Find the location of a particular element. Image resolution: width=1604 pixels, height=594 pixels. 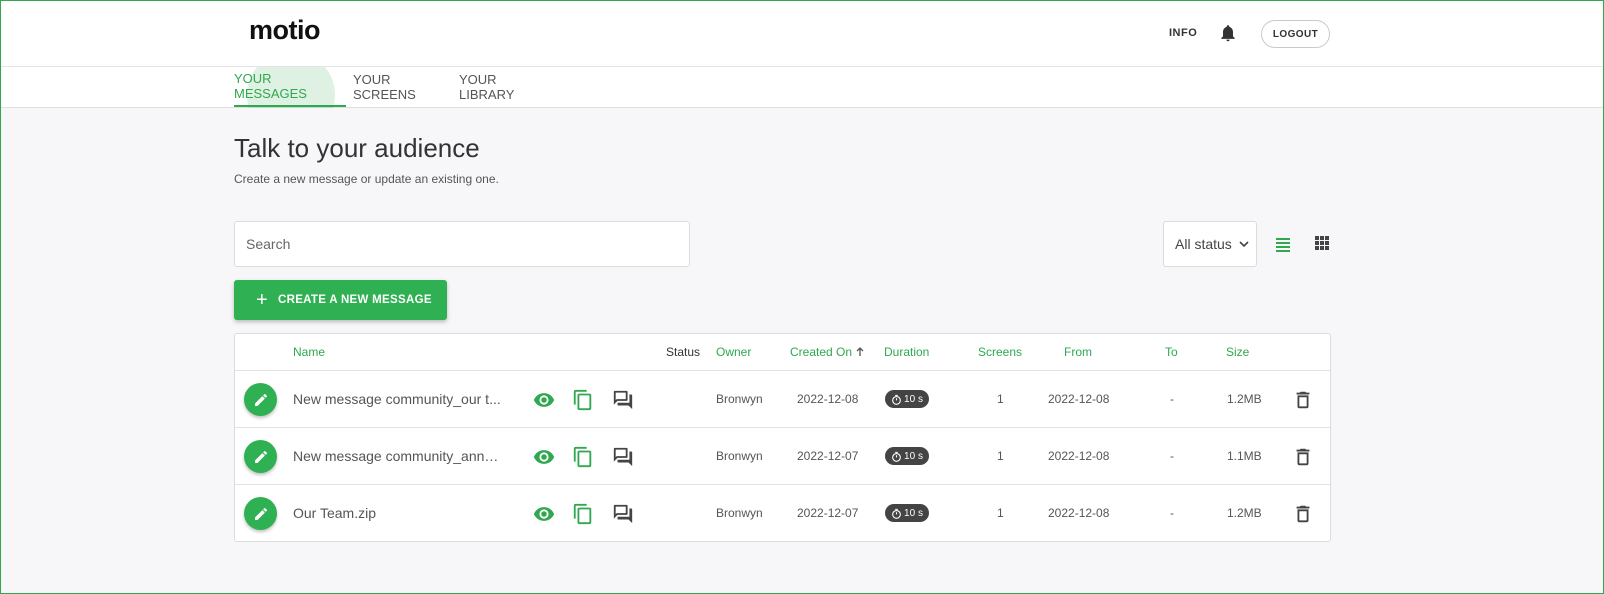

create-message-label: CREATE A NEW MESSAGE is located at coordinates (354, 300).